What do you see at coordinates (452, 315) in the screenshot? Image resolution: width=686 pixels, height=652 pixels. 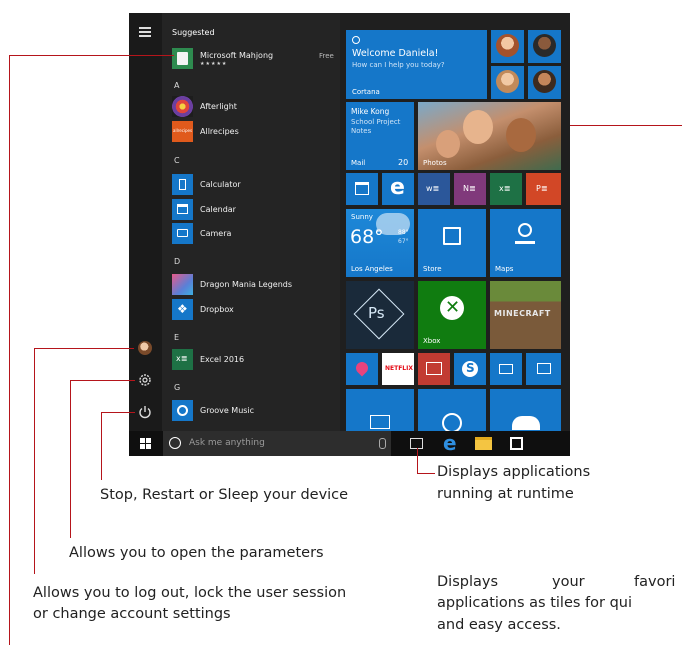 I see `xbox-tile: ✕ Xbox` at bounding box center [452, 315].